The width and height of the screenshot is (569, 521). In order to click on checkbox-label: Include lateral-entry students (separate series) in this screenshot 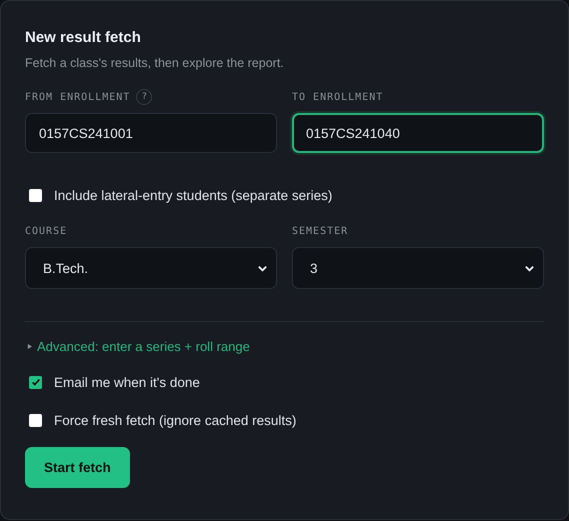, I will do `click(193, 195)`.